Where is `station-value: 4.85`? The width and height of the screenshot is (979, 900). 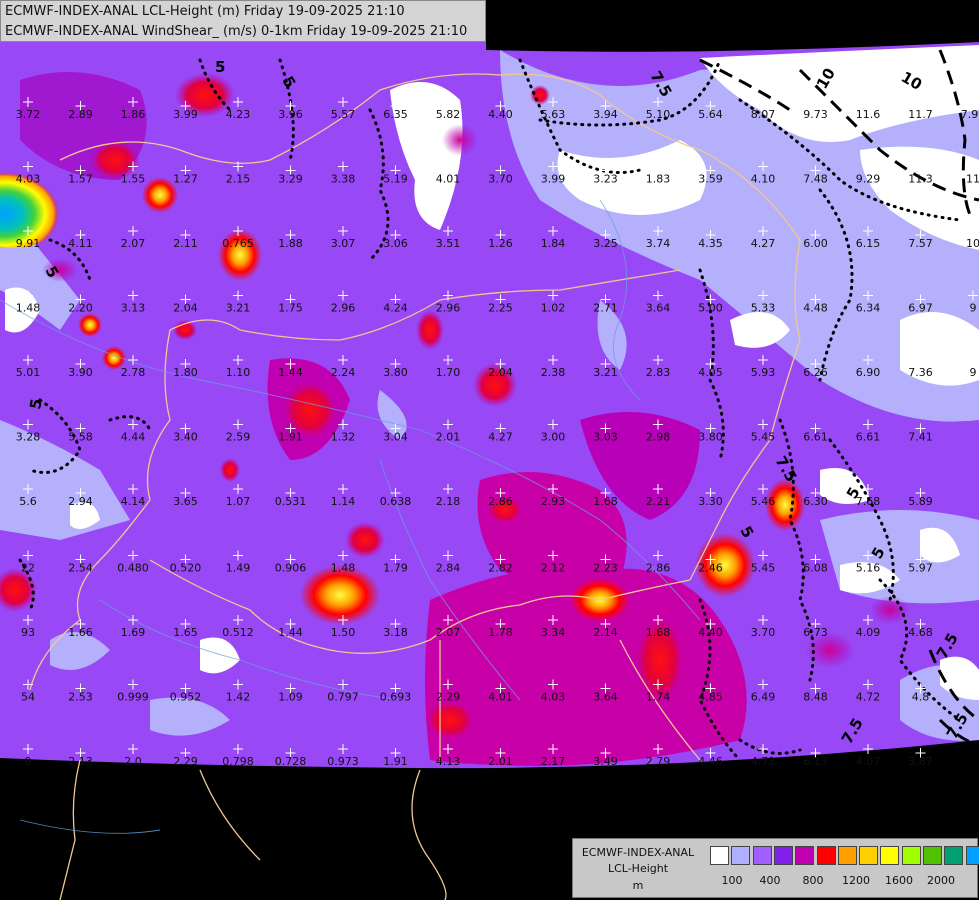
station-value: 4.85 is located at coordinates (710, 697).